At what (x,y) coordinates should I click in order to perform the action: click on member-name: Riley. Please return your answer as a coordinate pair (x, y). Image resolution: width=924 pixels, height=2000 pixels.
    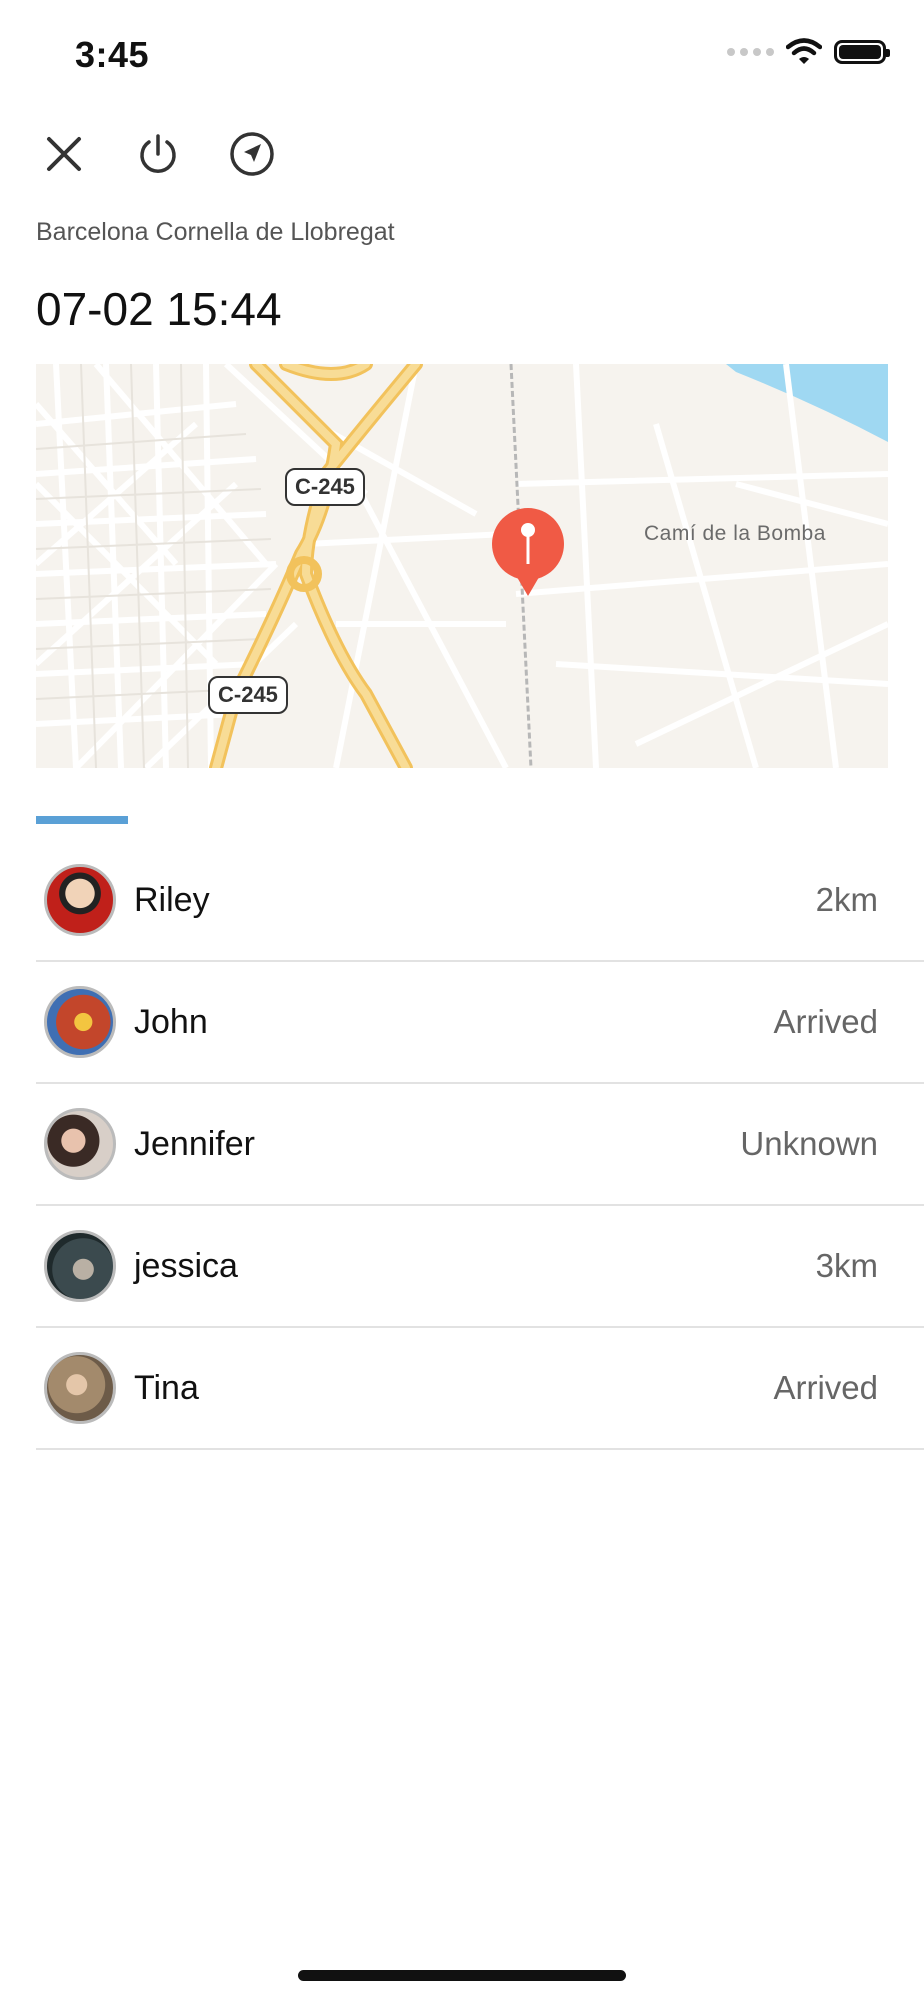
    Looking at the image, I should click on (172, 899).